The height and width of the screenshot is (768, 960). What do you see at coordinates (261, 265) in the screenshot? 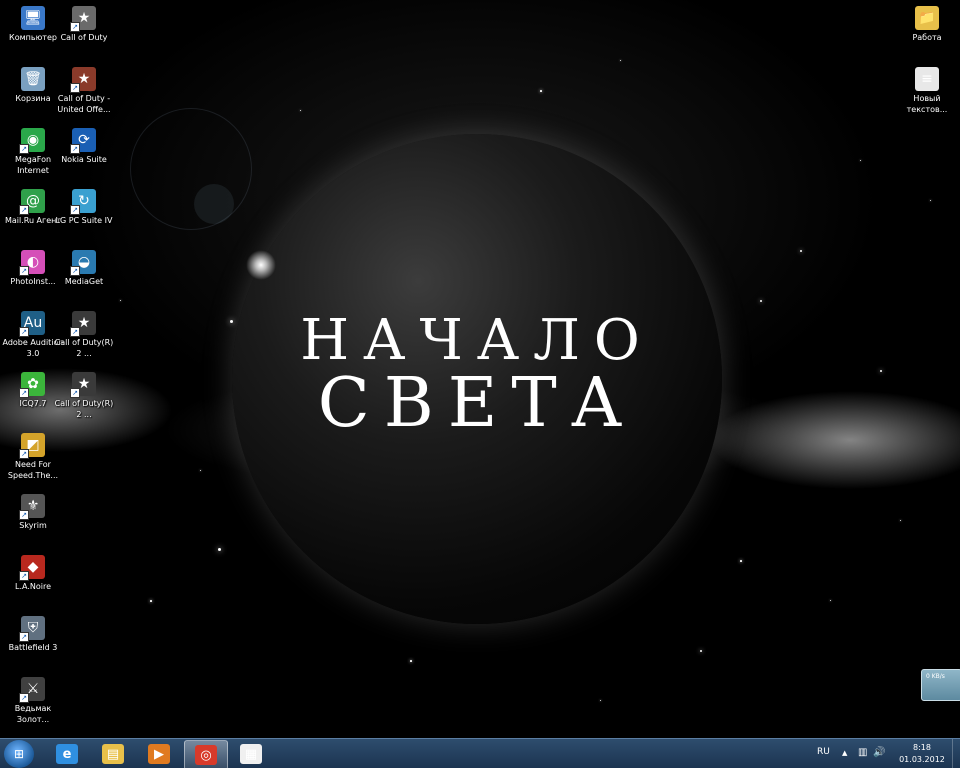
I see `lens-flare` at bounding box center [261, 265].